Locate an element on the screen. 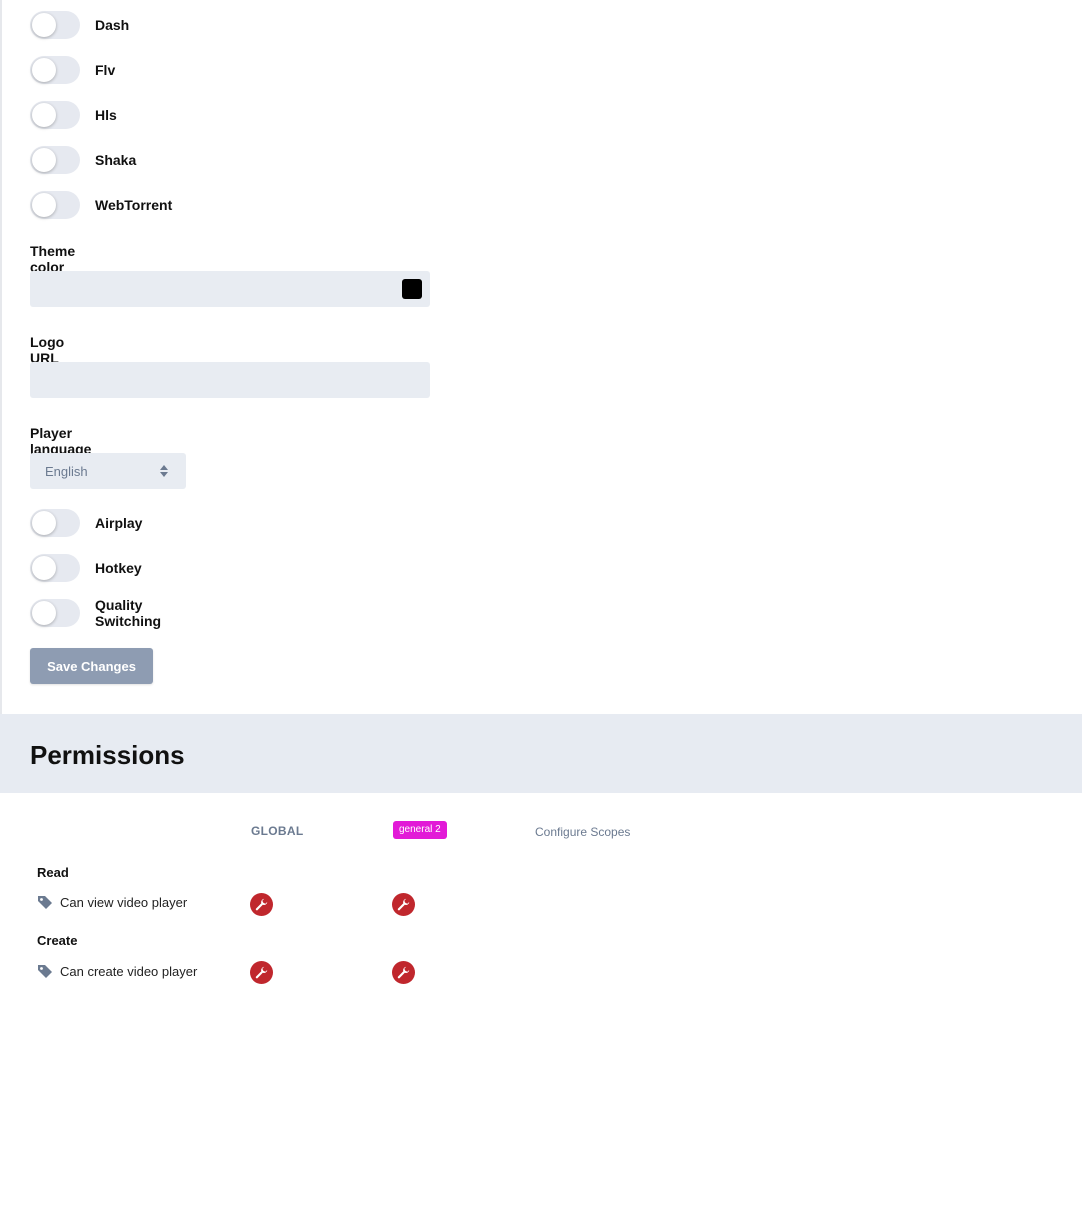 This screenshot has width=1082, height=1231. hls-toggle is located at coordinates (55, 115).